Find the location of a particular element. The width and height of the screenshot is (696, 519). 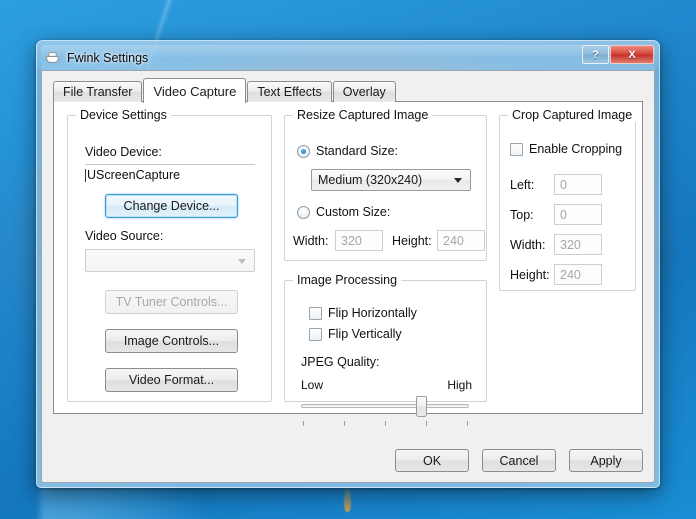

caption-buttons: ? X is located at coordinates (618, 54).